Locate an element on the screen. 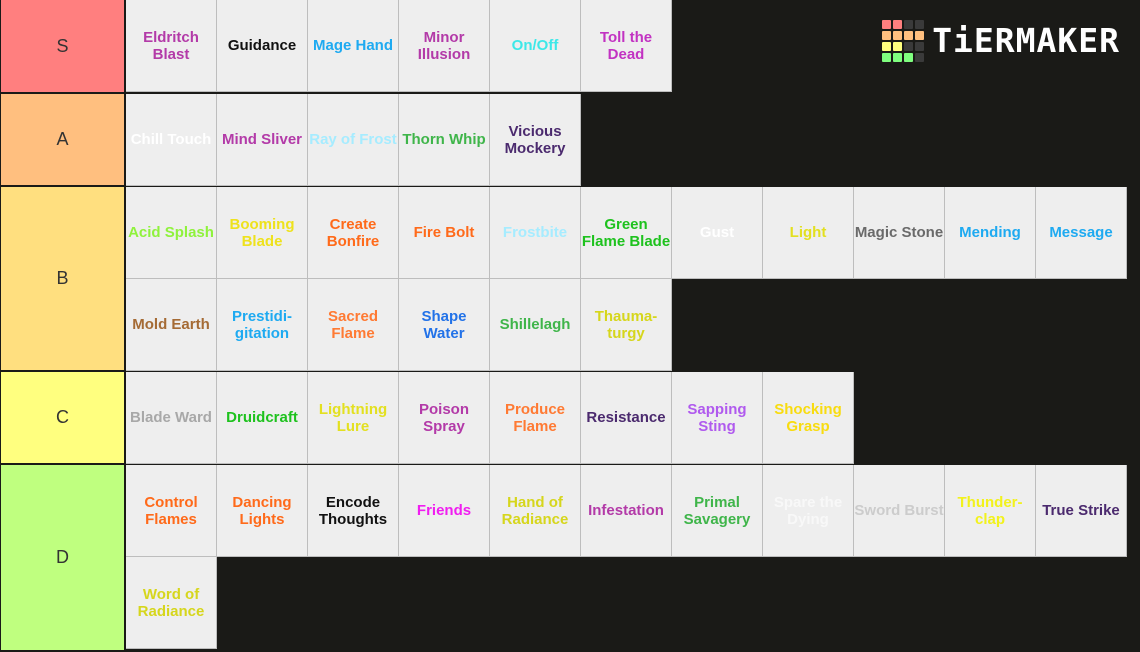 This screenshot has height=652, width=1140. tier-item: Infestation is located at coordinates (626, 511).